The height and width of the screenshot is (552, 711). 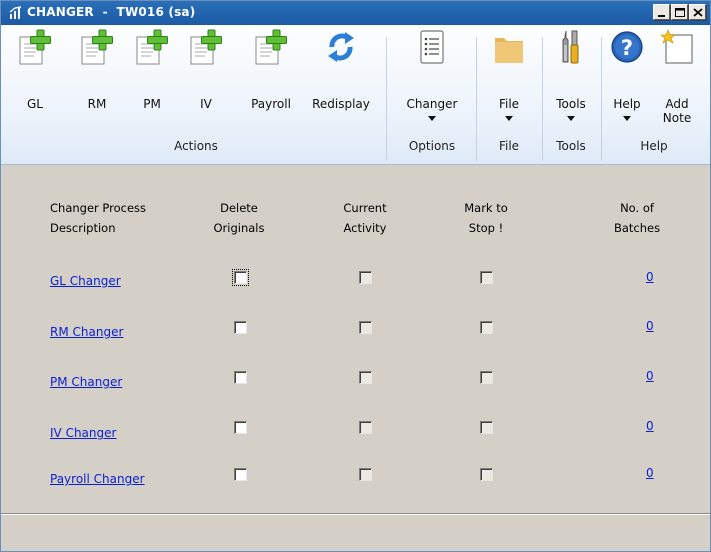 What do you see at coordinates (341, 86) in the screenshot?
I see `redisplay-button: Redisplay` at bounding box center [341, 86].